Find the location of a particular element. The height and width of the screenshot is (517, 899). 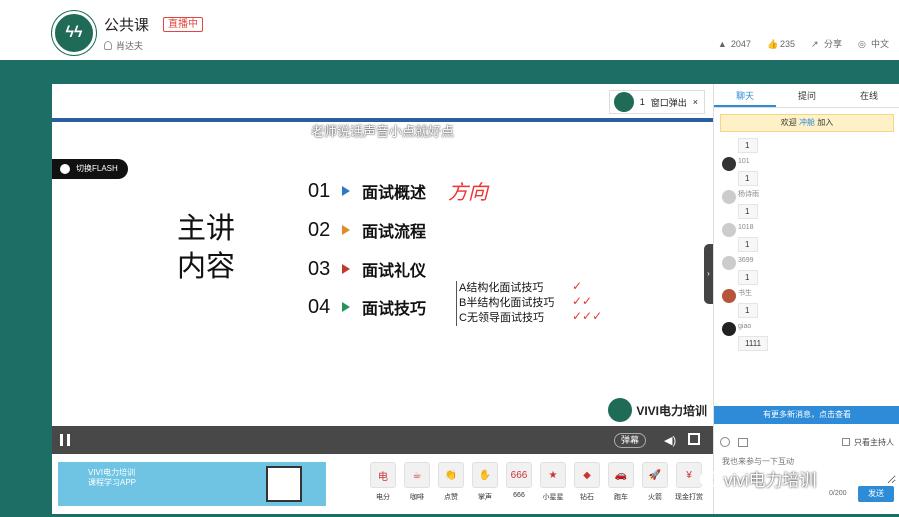

video-watermark: VIVI电力培训 is located at coordinates (657, 410).